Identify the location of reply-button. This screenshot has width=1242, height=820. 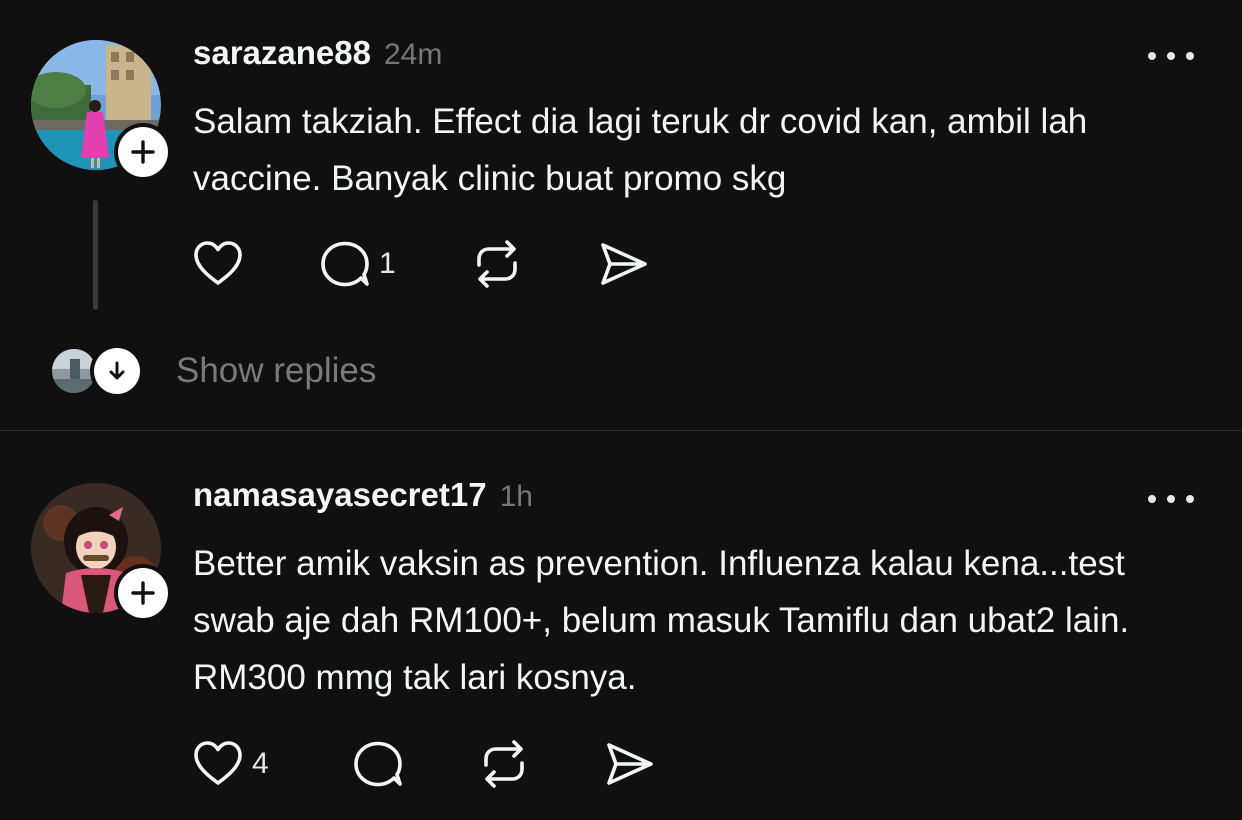
(381, 764).